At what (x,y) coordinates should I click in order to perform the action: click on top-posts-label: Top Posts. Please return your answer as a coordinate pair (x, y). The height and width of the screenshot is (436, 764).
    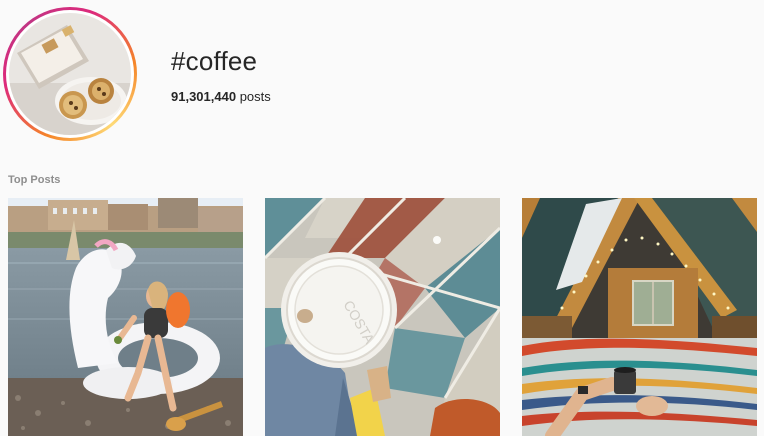
    Looking at the image, I should click on (34, 180).